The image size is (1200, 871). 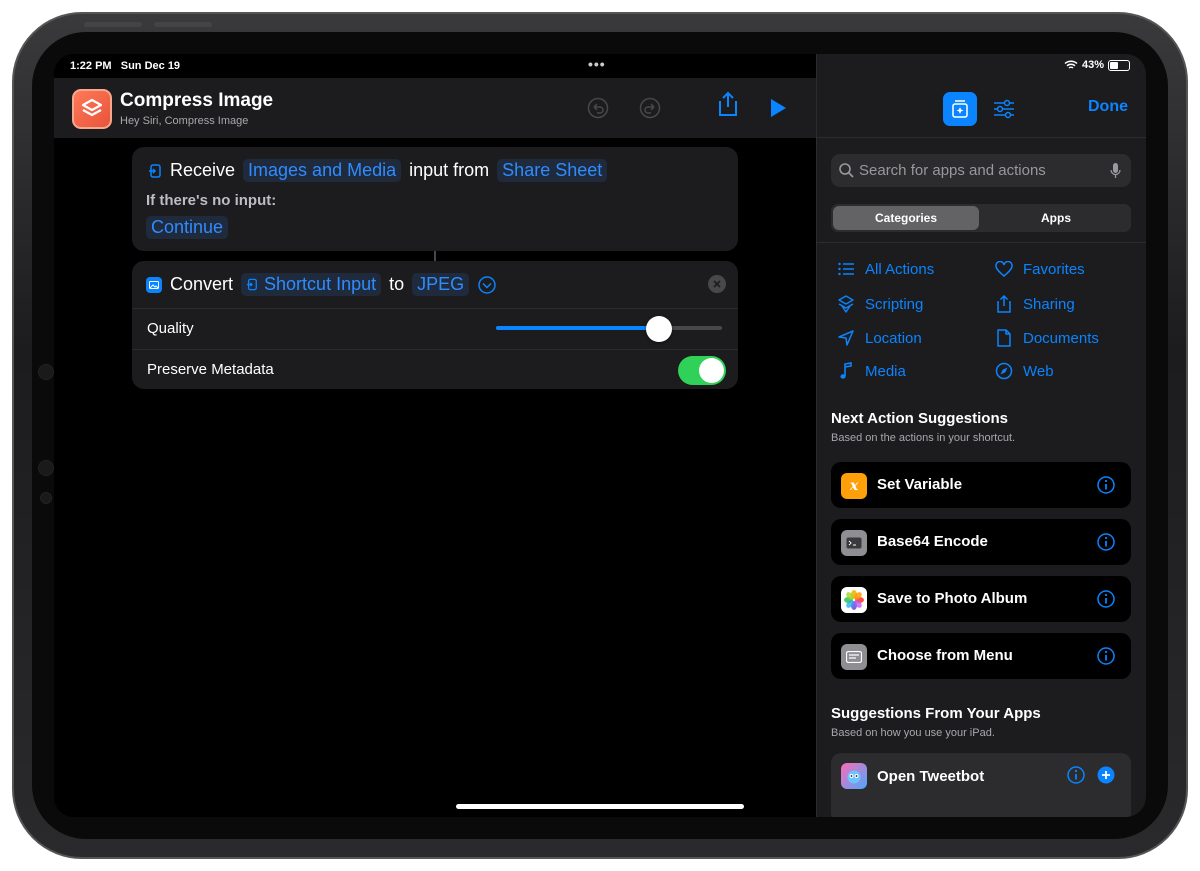 What do you see at coordinates (600, 806) in the screenshot?
I see `home-indicator` at bounding box center [600, 806].